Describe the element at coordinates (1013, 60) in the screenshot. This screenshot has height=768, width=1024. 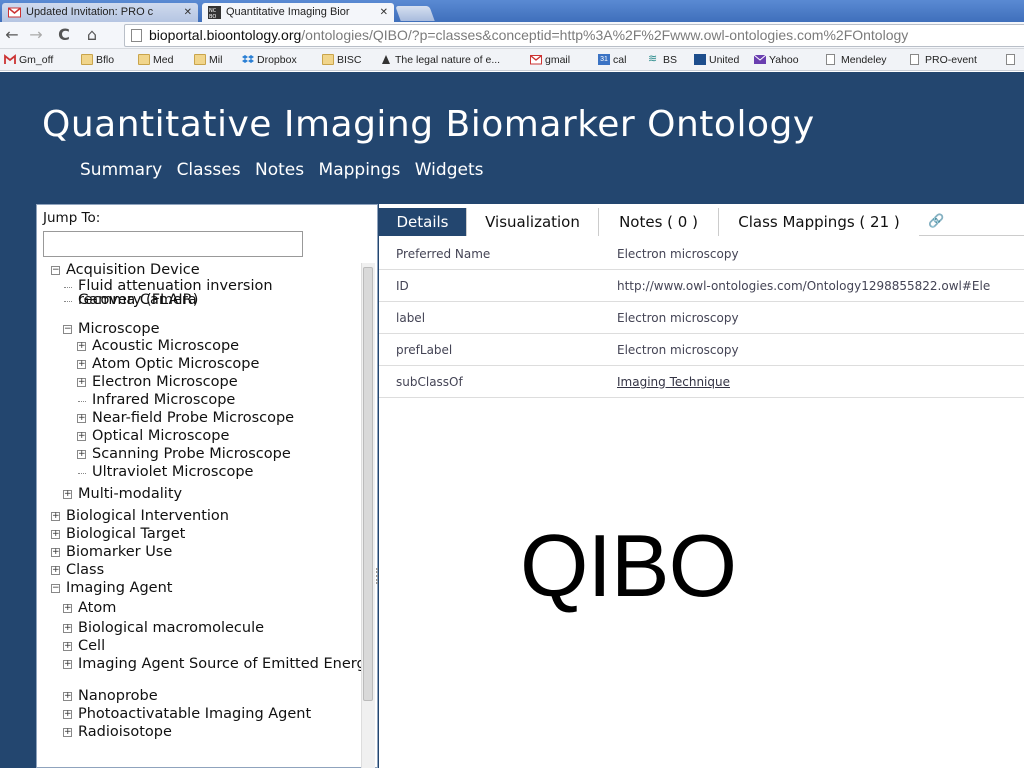
I see `bookmark-more` at that location.